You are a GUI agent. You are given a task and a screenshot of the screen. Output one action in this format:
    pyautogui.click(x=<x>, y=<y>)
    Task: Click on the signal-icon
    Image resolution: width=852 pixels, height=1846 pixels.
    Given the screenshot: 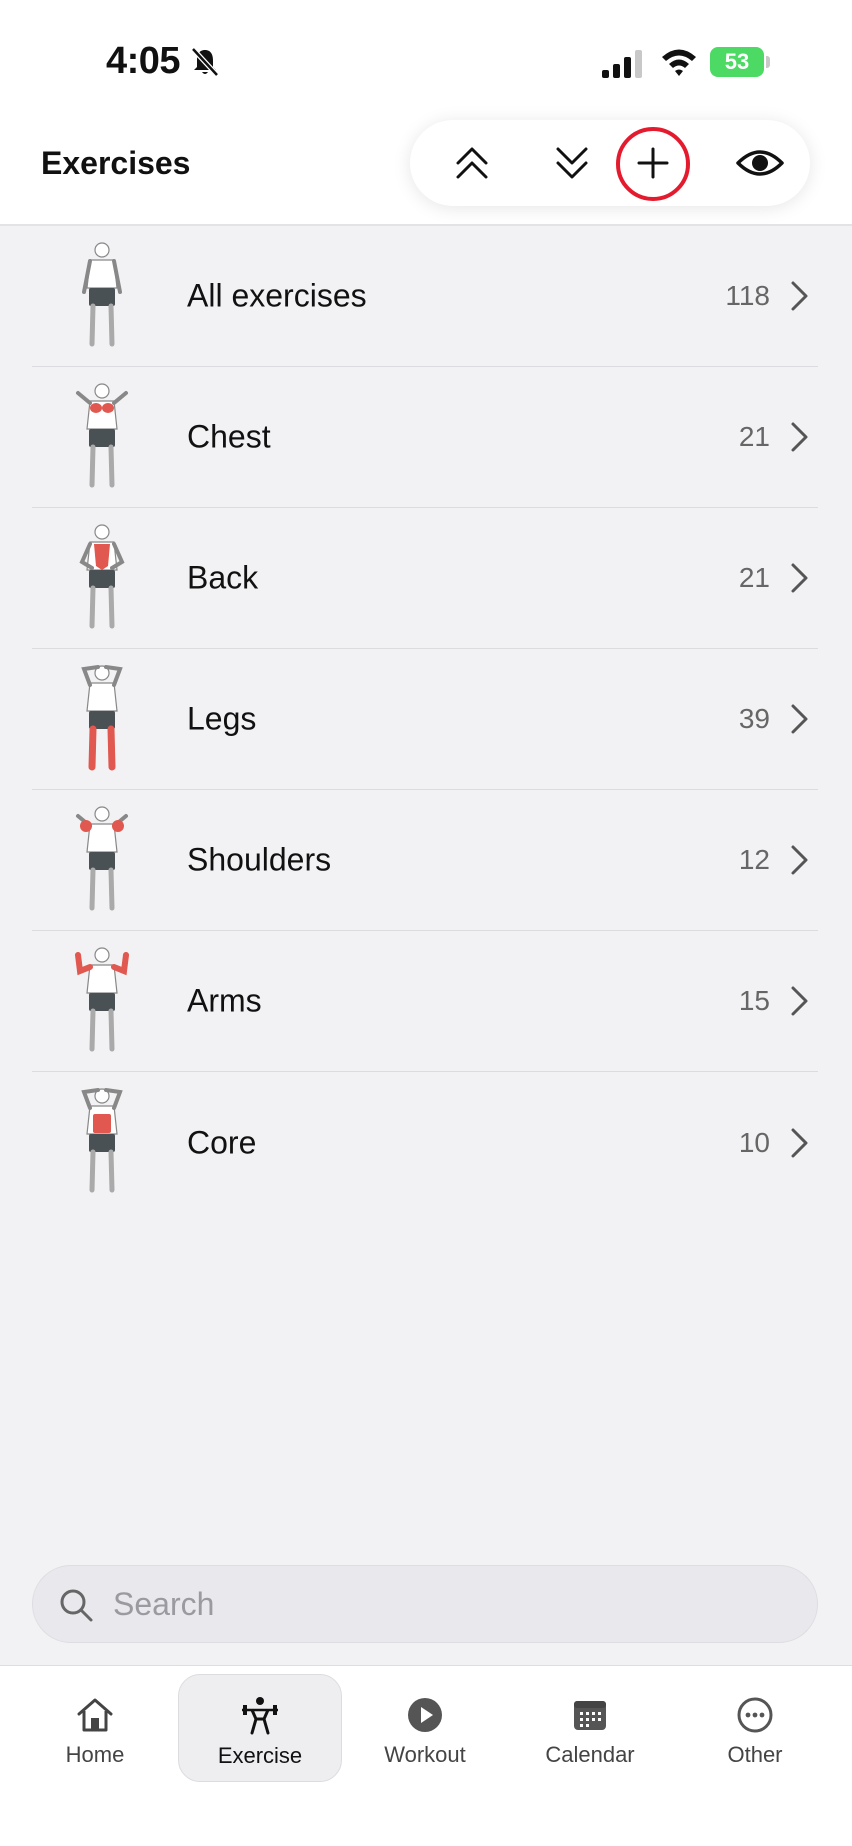 What is the action you would take?
    pyautogui.click(x=622, y=64)
    